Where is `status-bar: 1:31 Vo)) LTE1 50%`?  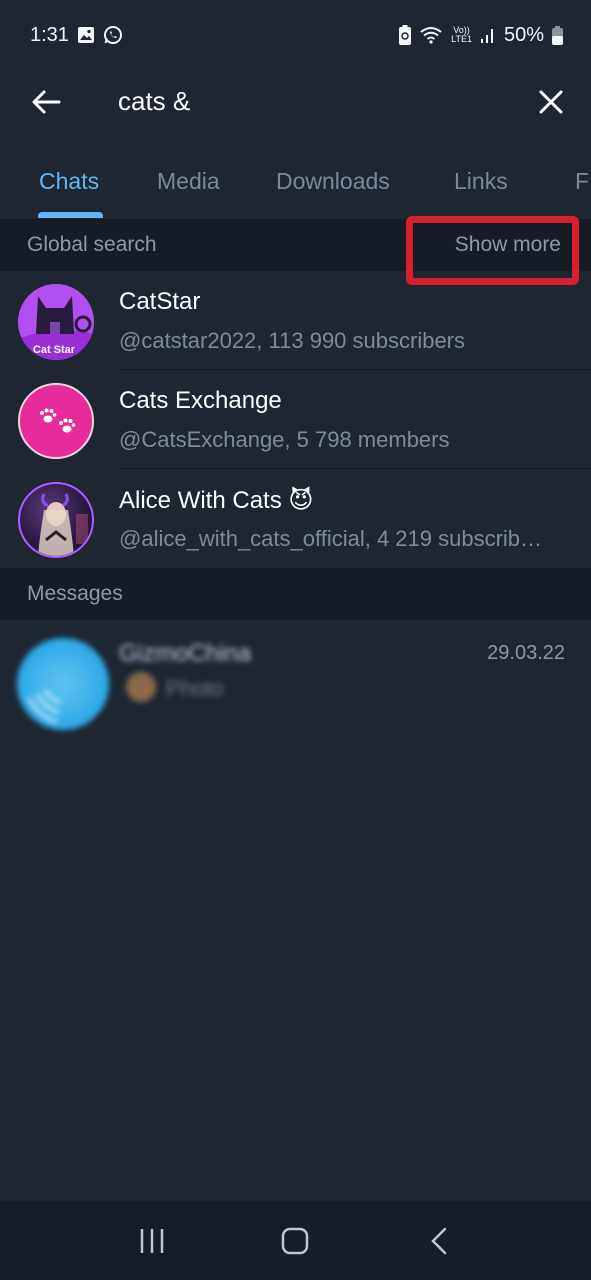
status-bar: 1:31 Vo)) LTE1 50% is located at coordinates (295, 35).